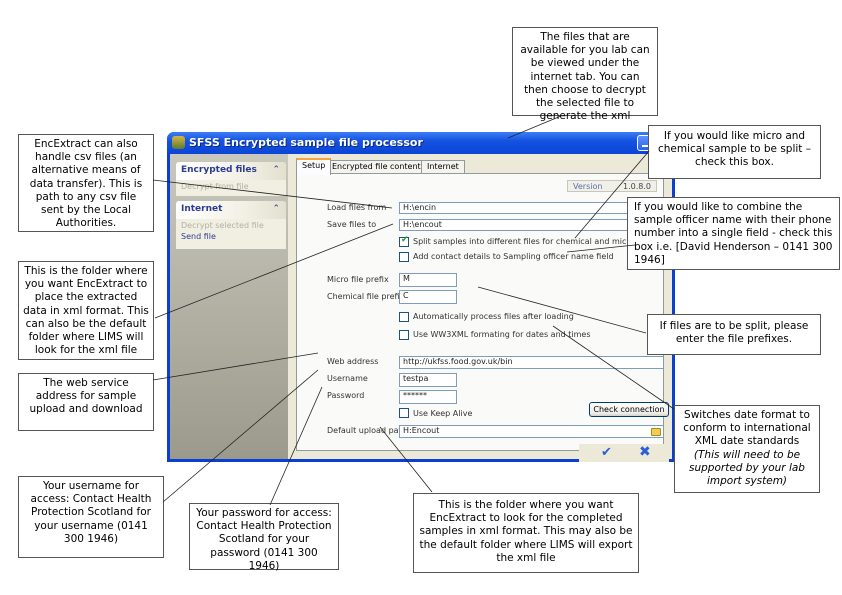 This screenshot has height=595, width=842. I want to click on micro-prefix-input: M, so click(428, 280).